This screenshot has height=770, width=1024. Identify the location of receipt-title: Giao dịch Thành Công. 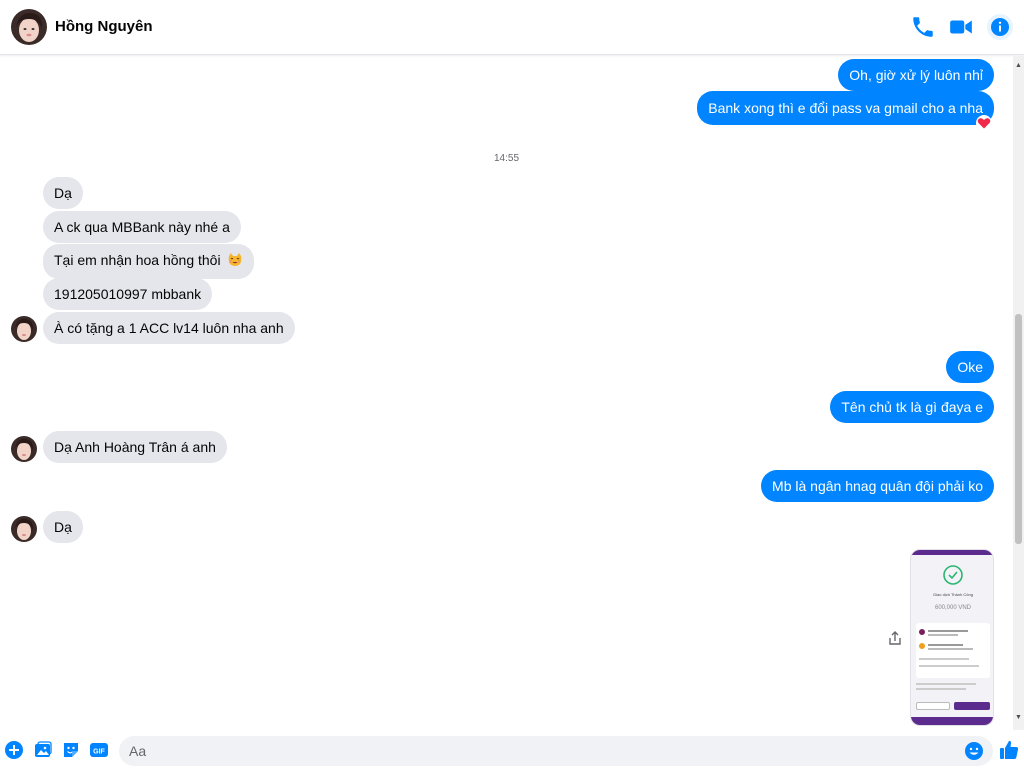
(953, 594).